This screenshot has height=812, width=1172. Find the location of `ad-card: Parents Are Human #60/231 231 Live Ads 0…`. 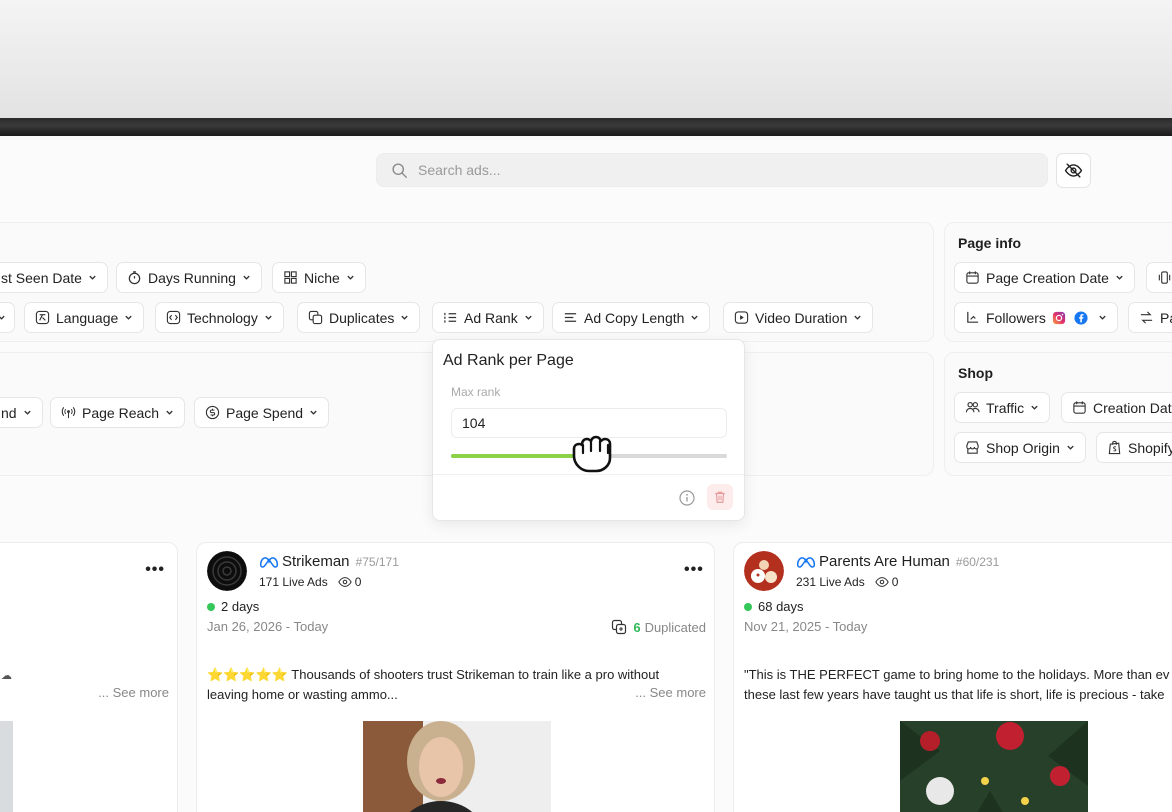

ad-card: Parents Are Human #60/231 231 Live Ads 0… is located at coordinates (952, 677).